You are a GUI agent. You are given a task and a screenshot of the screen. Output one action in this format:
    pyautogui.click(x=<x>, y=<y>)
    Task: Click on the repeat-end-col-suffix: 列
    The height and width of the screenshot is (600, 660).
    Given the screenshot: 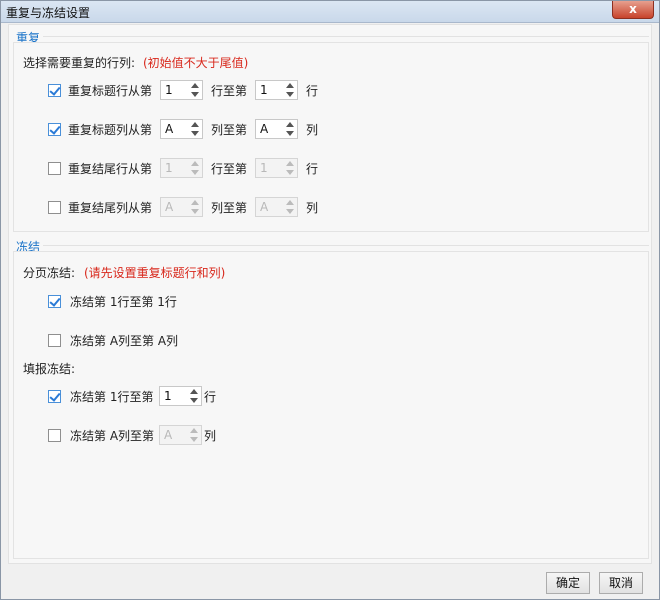 What is the action you would take?
    pyautogui.click(x=312, y=208)
    